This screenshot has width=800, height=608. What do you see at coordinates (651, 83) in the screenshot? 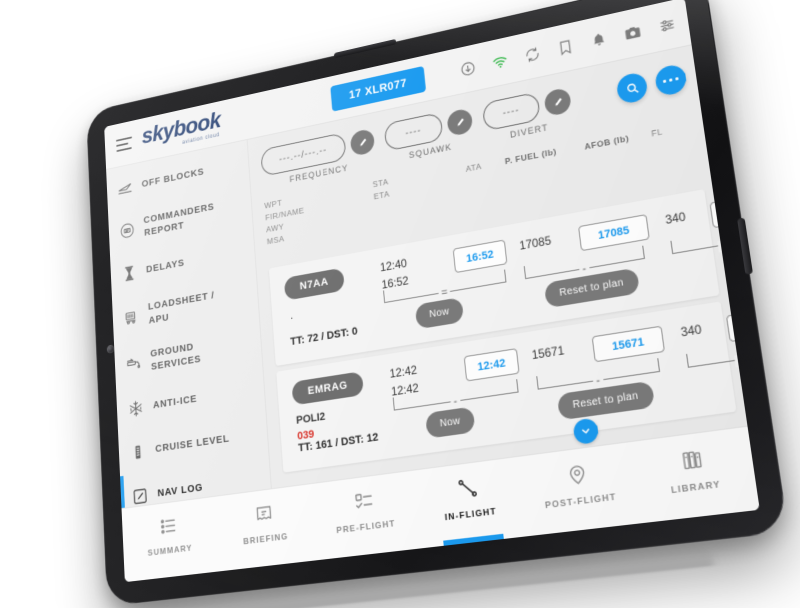
I see `content-action-buttons` at bounding box center [651, 83].